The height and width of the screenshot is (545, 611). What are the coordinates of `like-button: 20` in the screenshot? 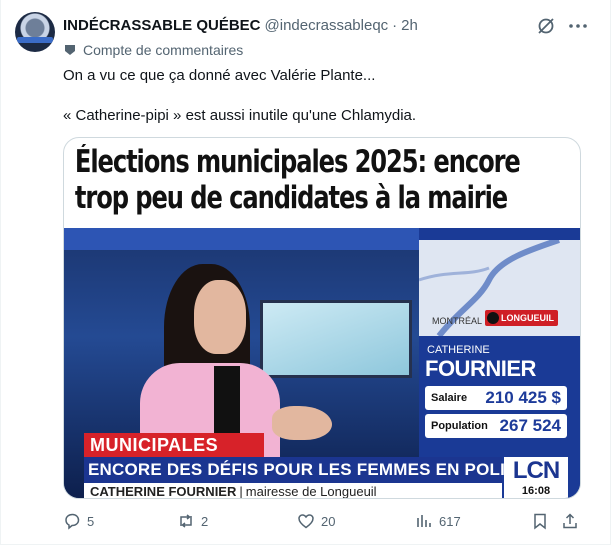 It's located at (316, 521).